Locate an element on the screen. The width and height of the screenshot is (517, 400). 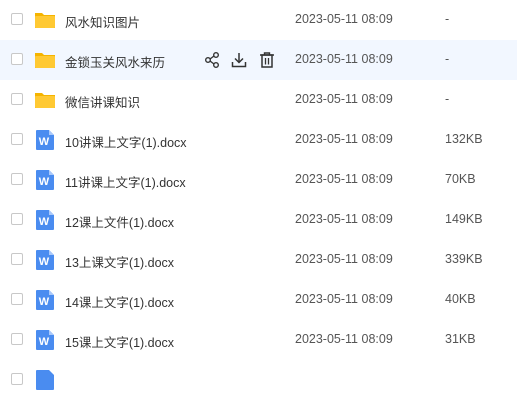
file-size: 70KB is located at coordinates (460, 179).